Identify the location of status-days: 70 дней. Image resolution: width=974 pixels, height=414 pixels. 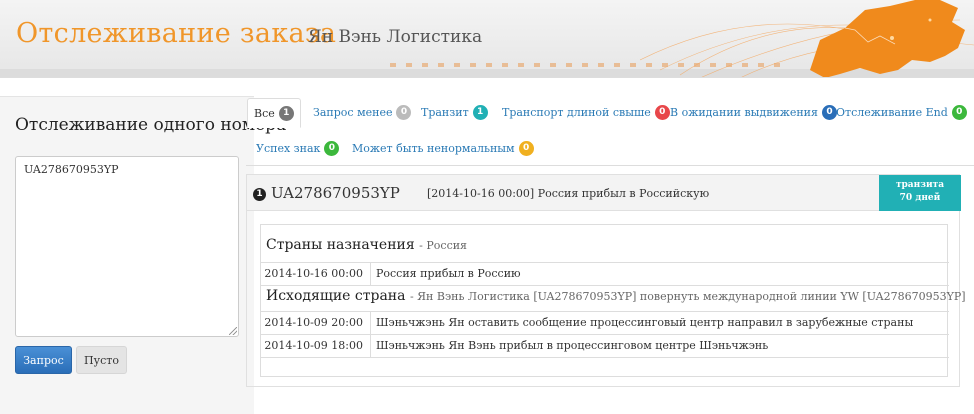
(920, 198).